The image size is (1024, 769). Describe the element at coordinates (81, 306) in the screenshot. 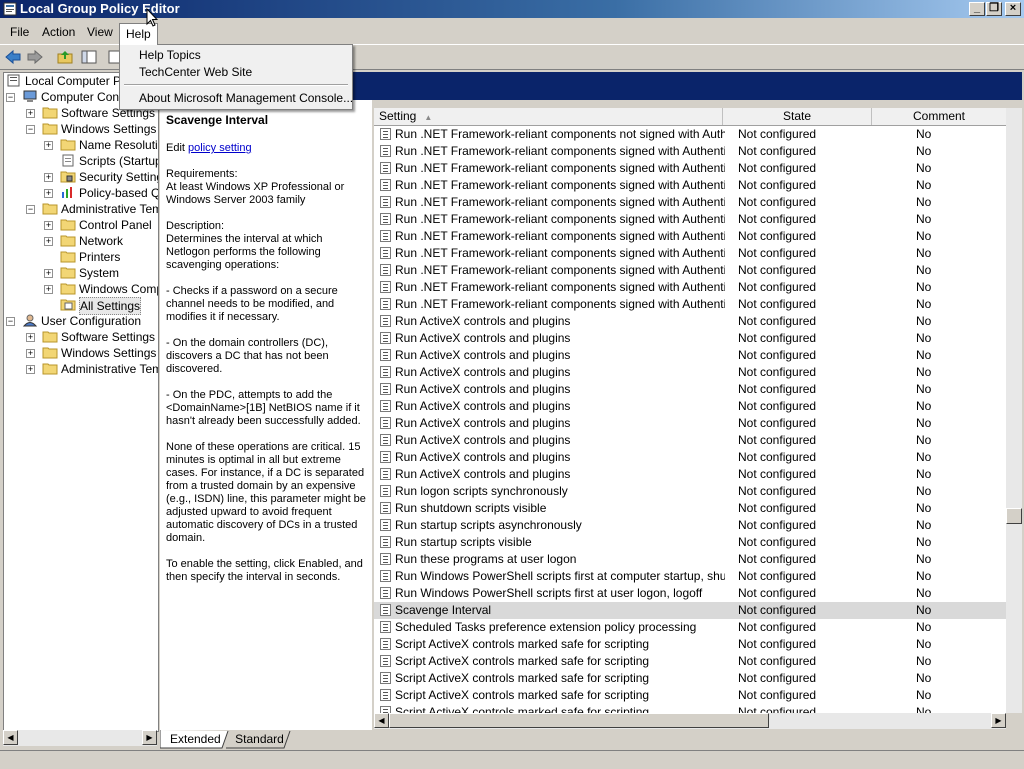

I see `tree-node: All Settings` at that location.